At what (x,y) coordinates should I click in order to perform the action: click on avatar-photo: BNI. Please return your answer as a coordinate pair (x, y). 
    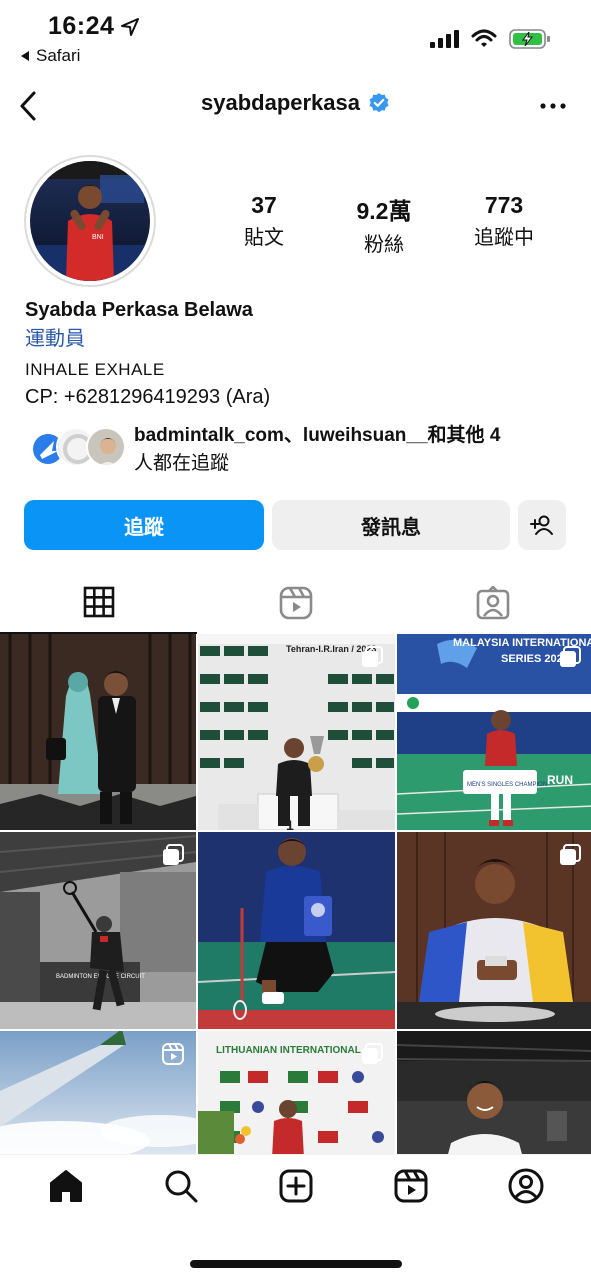
    Looking at the image, I should click on (90, 221).